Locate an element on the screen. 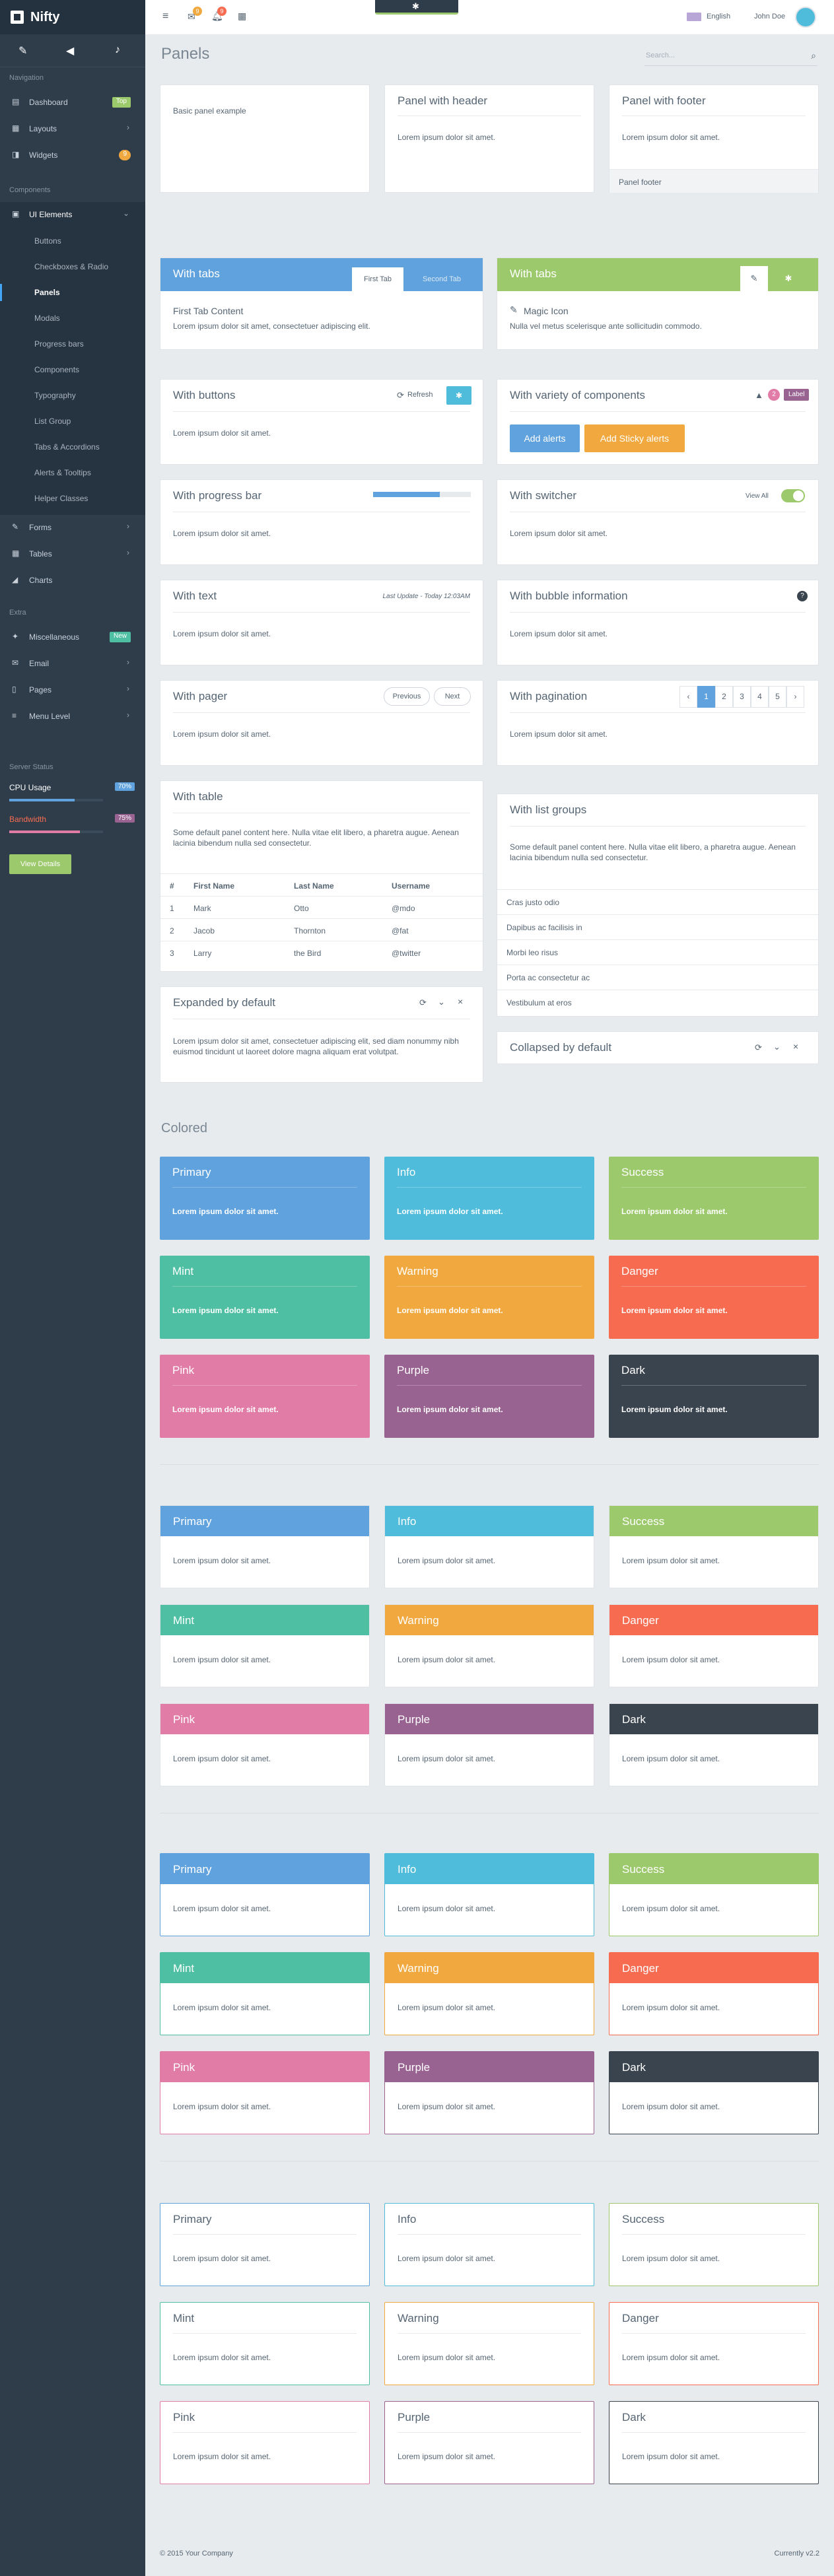 The image size is (834, 2576). panel-title: With pager is located at coordinates (200, 696).